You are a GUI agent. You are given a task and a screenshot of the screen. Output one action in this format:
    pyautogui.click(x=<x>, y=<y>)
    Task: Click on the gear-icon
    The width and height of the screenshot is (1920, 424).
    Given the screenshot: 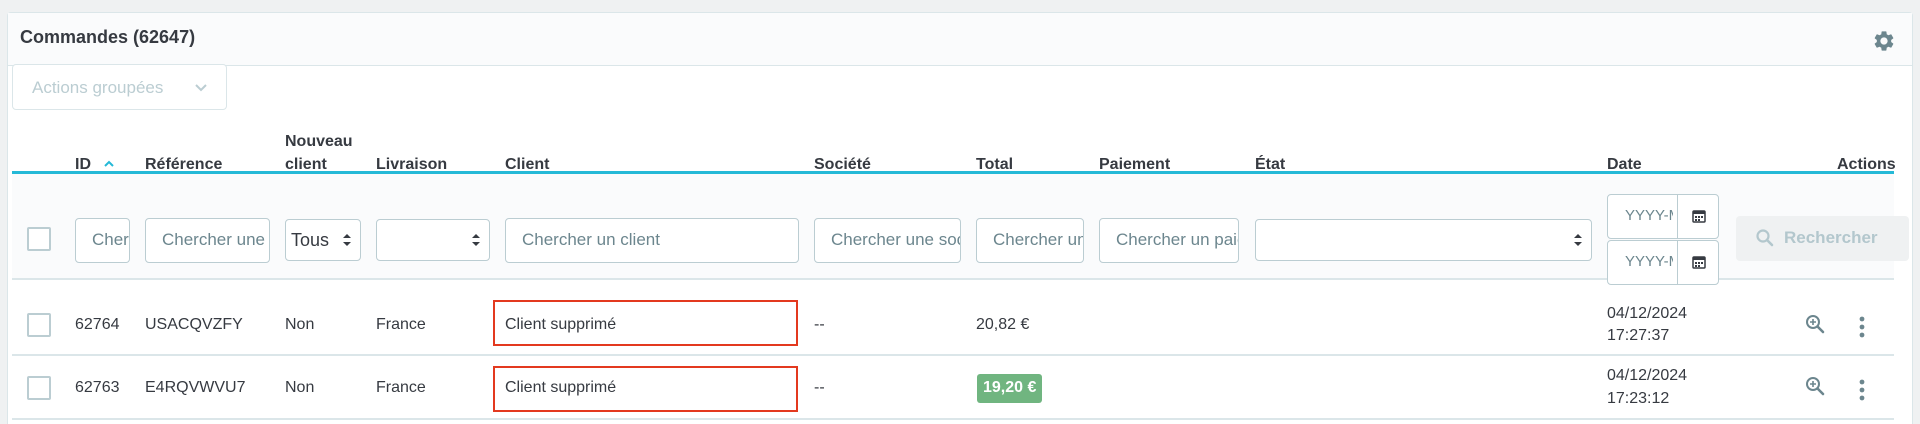 What is the action you would take?
    pyautogui.click(x=1884, y=41)
    